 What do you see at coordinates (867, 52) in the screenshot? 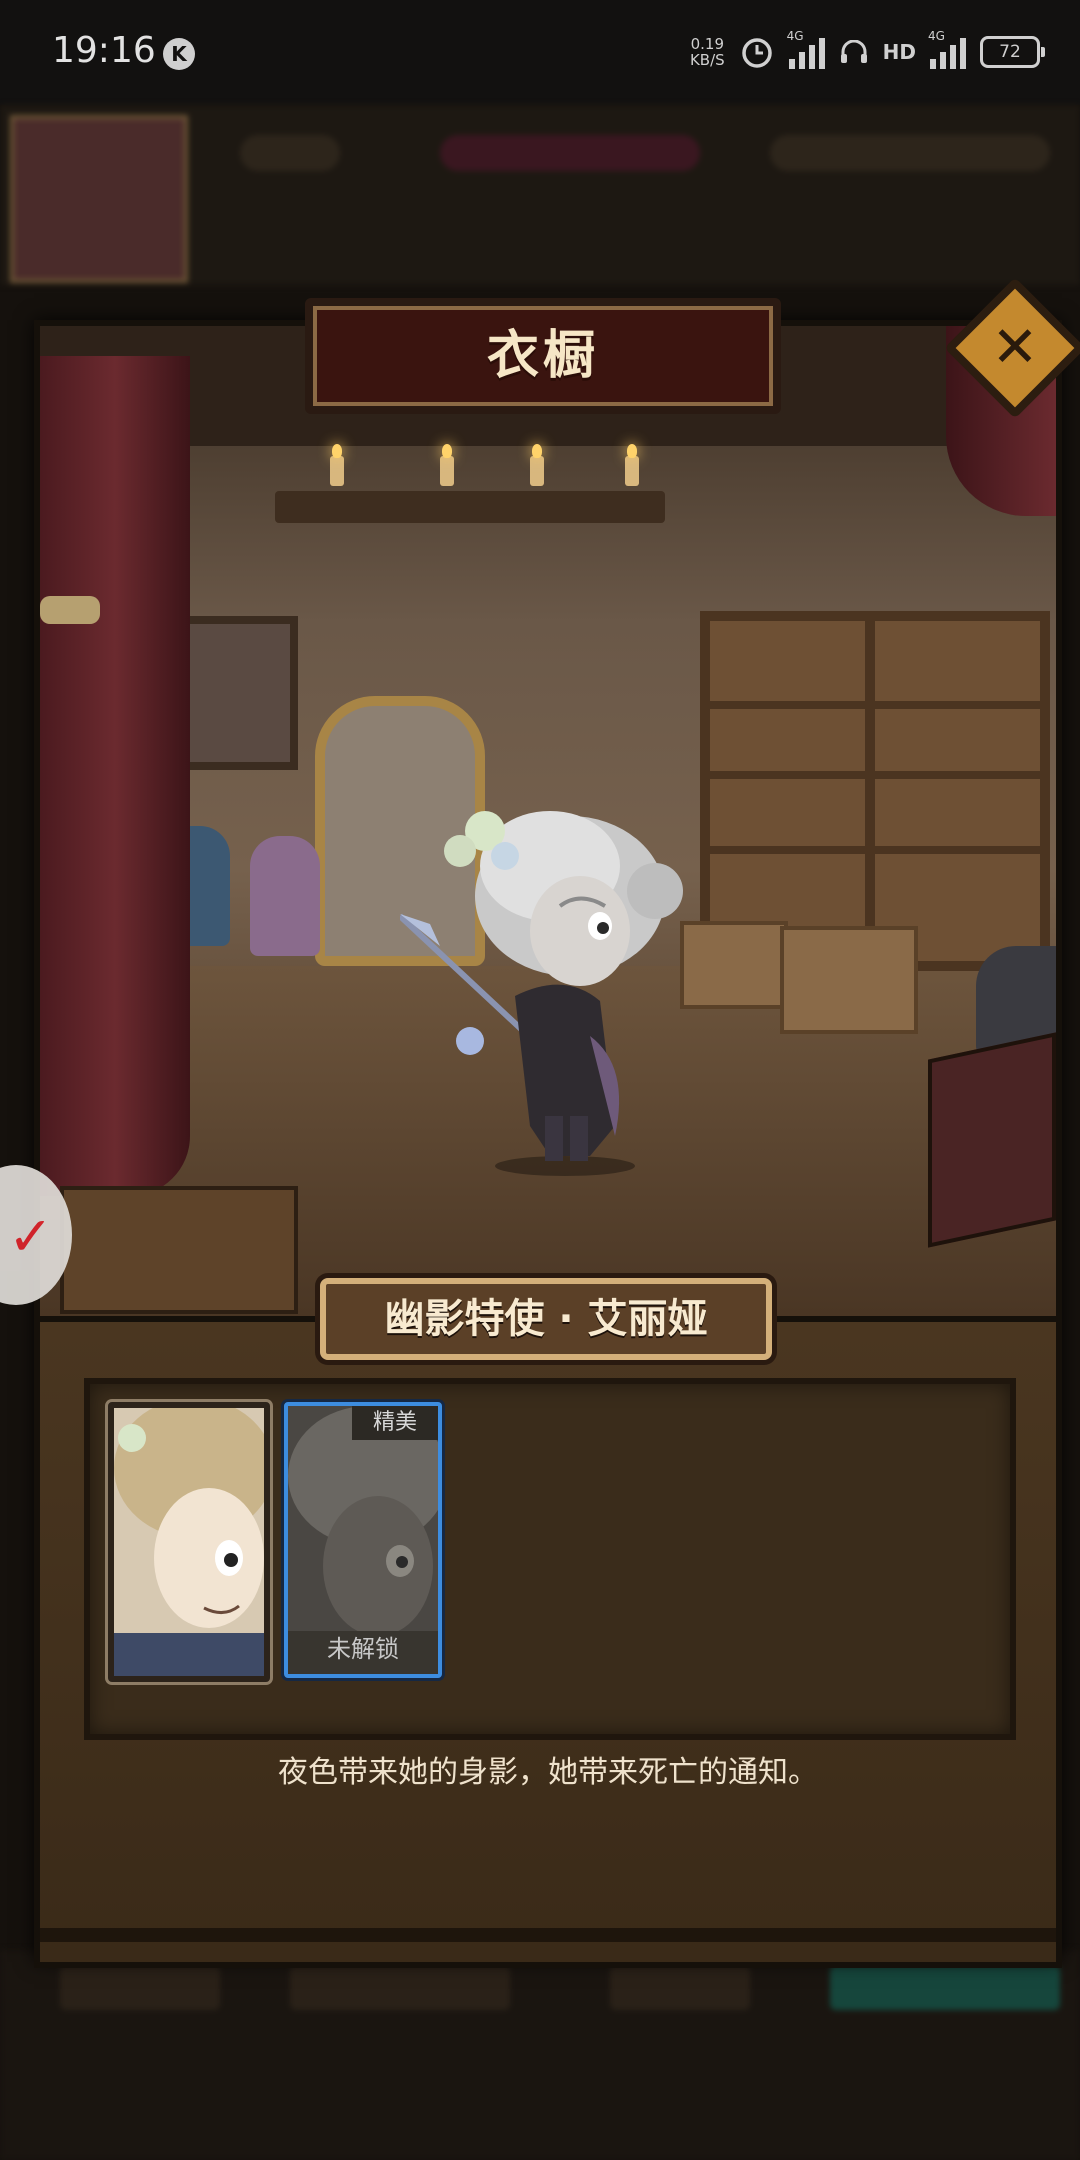
I see `status-icons: 0.19 KB/S 4G HD 4G 72` at bounding box center [867, 52].